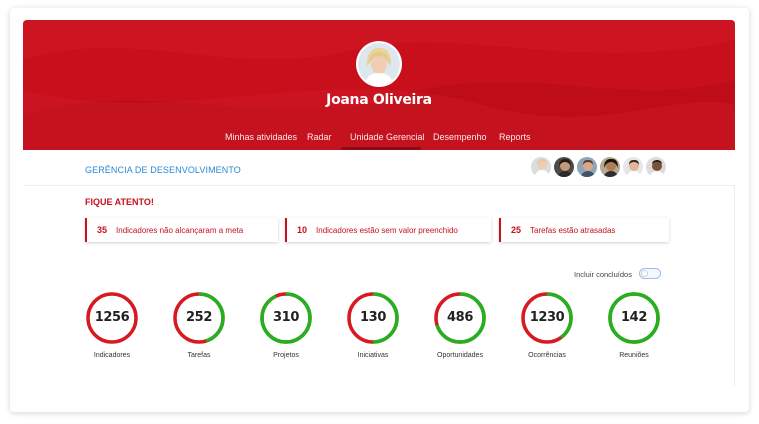 The image size is (759, 424). What do you see at coordinates (650, 273) in the screenshot?
I see `include-completed-toggle` at bounding box center [650, 273].